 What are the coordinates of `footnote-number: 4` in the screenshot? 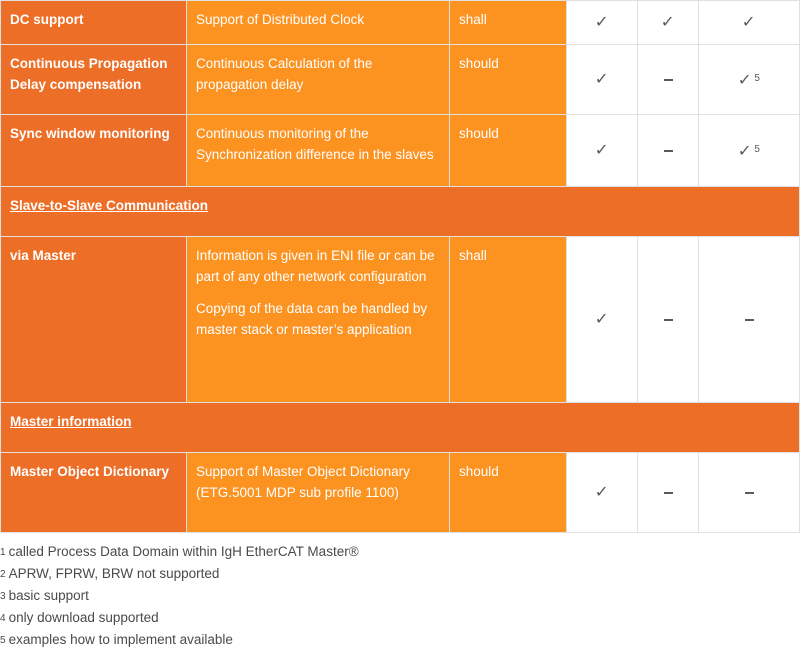 It's located at (3, 618).